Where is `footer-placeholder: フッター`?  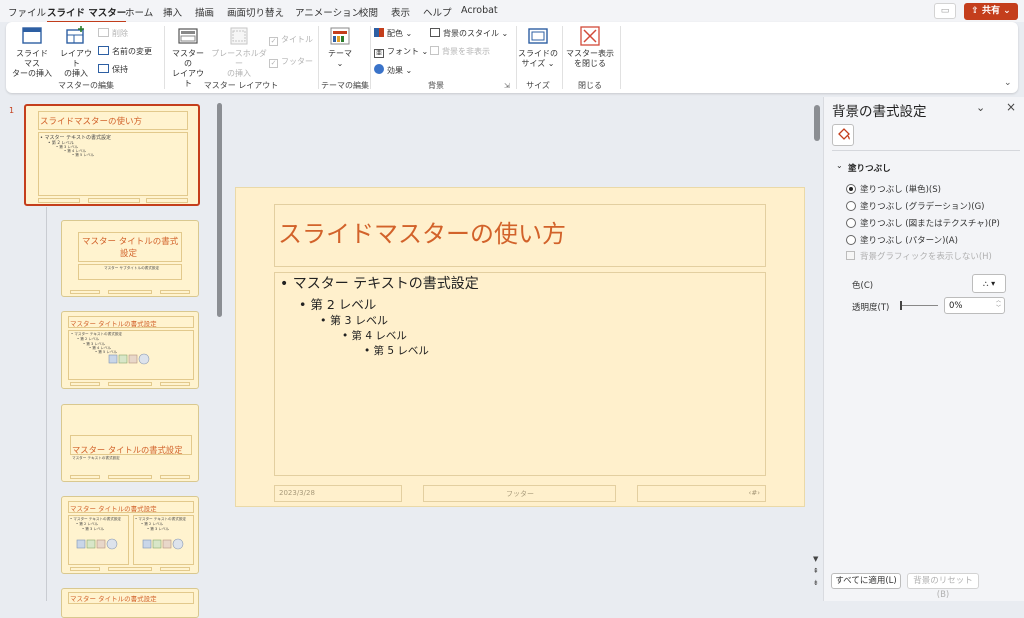 footer-placeholder: フッター is located at coordinates (519, 493).